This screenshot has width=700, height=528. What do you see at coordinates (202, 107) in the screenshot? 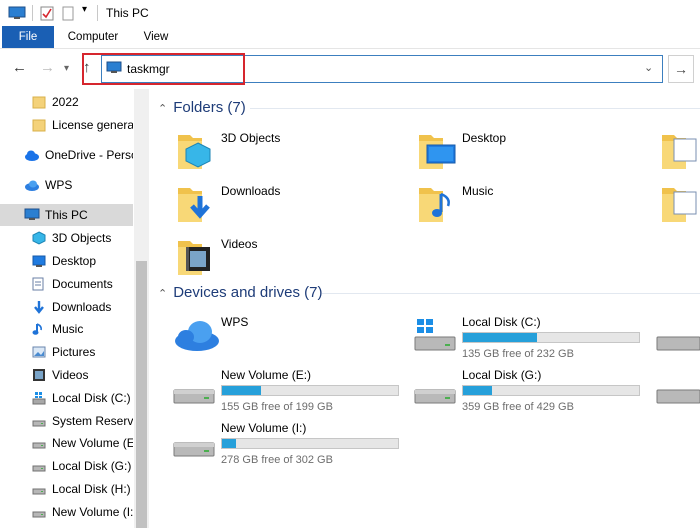
I see `folders-group-header: ⌃ Folders (7)` at bounding box center [202, 107].